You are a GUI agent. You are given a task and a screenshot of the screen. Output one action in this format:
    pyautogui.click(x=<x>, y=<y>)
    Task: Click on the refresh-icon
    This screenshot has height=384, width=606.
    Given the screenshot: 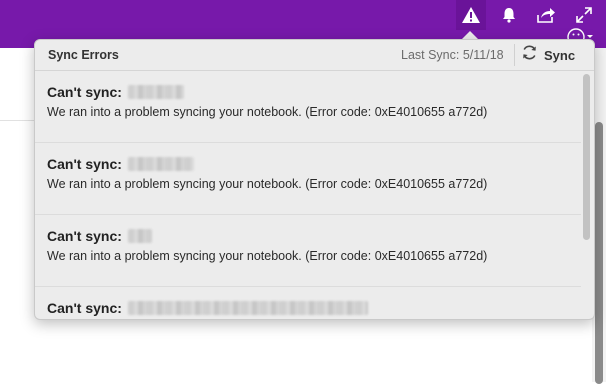 What is the action you would take?
    pyautogui.click(x=529, y=55)
    